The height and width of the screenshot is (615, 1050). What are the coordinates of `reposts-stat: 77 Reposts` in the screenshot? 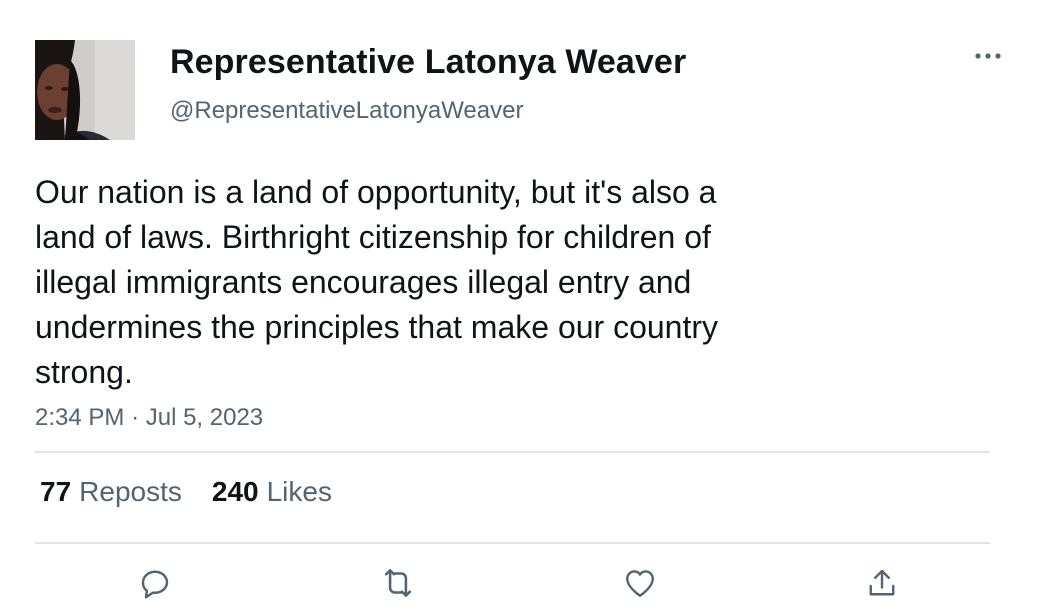 It's located at (111, 492).